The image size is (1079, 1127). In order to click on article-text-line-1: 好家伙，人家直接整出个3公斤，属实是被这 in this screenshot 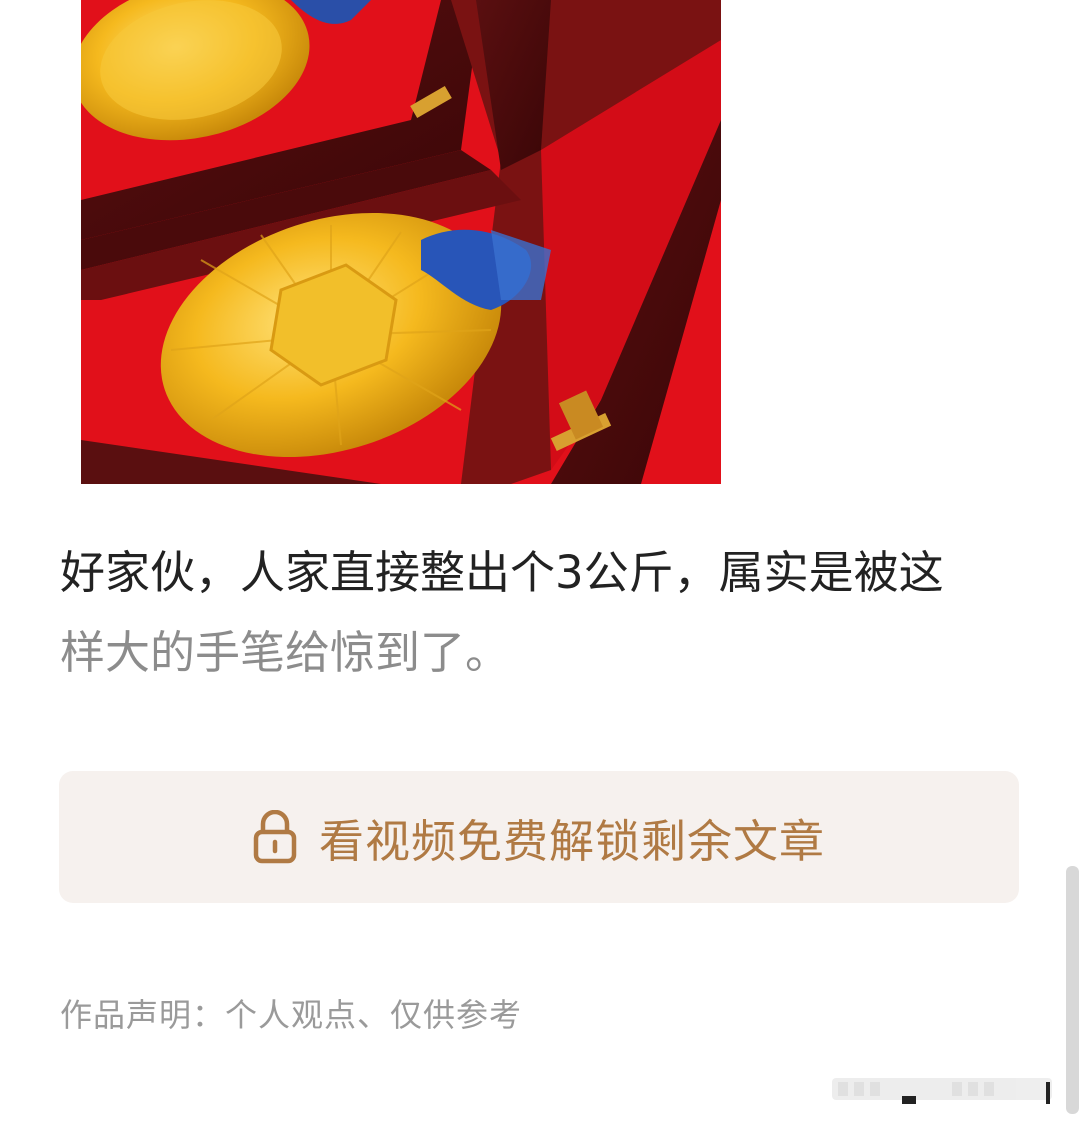, I will do `click(502, 572)`.